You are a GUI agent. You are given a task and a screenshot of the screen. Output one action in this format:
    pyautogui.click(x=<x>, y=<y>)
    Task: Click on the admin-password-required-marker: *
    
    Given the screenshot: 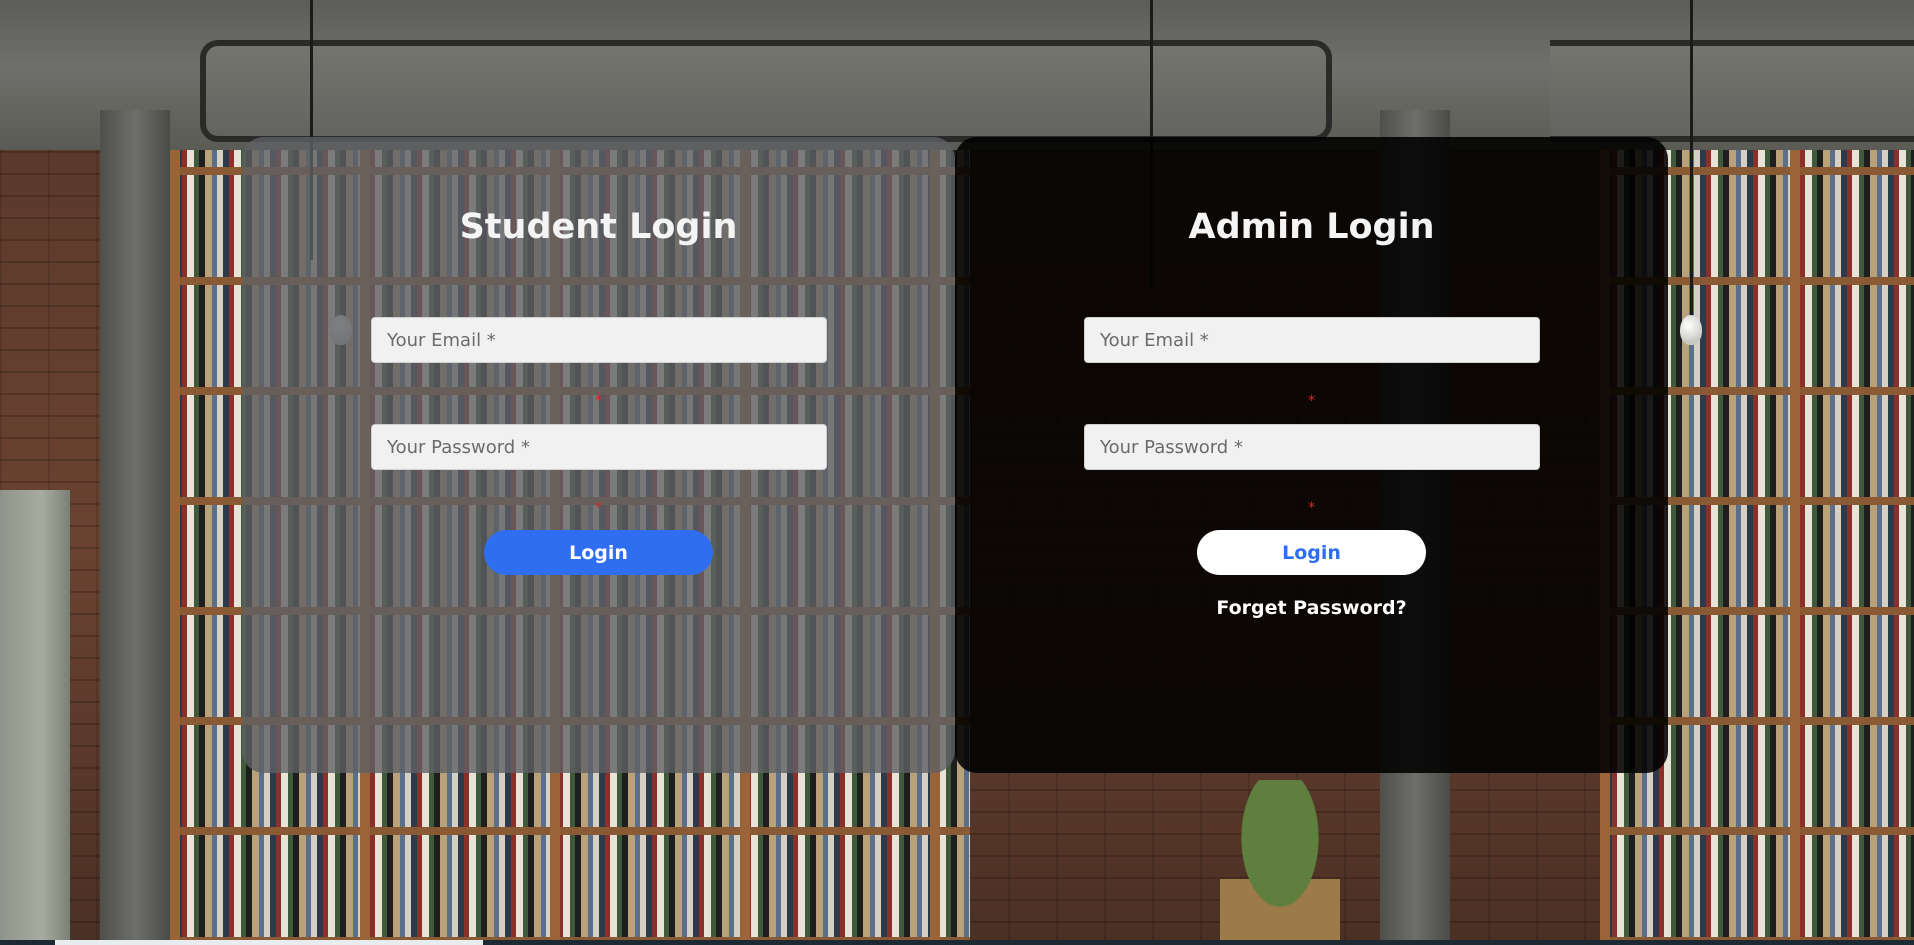 What is the action you would take?
    pyautogui.click(x=1311, y=508)
    